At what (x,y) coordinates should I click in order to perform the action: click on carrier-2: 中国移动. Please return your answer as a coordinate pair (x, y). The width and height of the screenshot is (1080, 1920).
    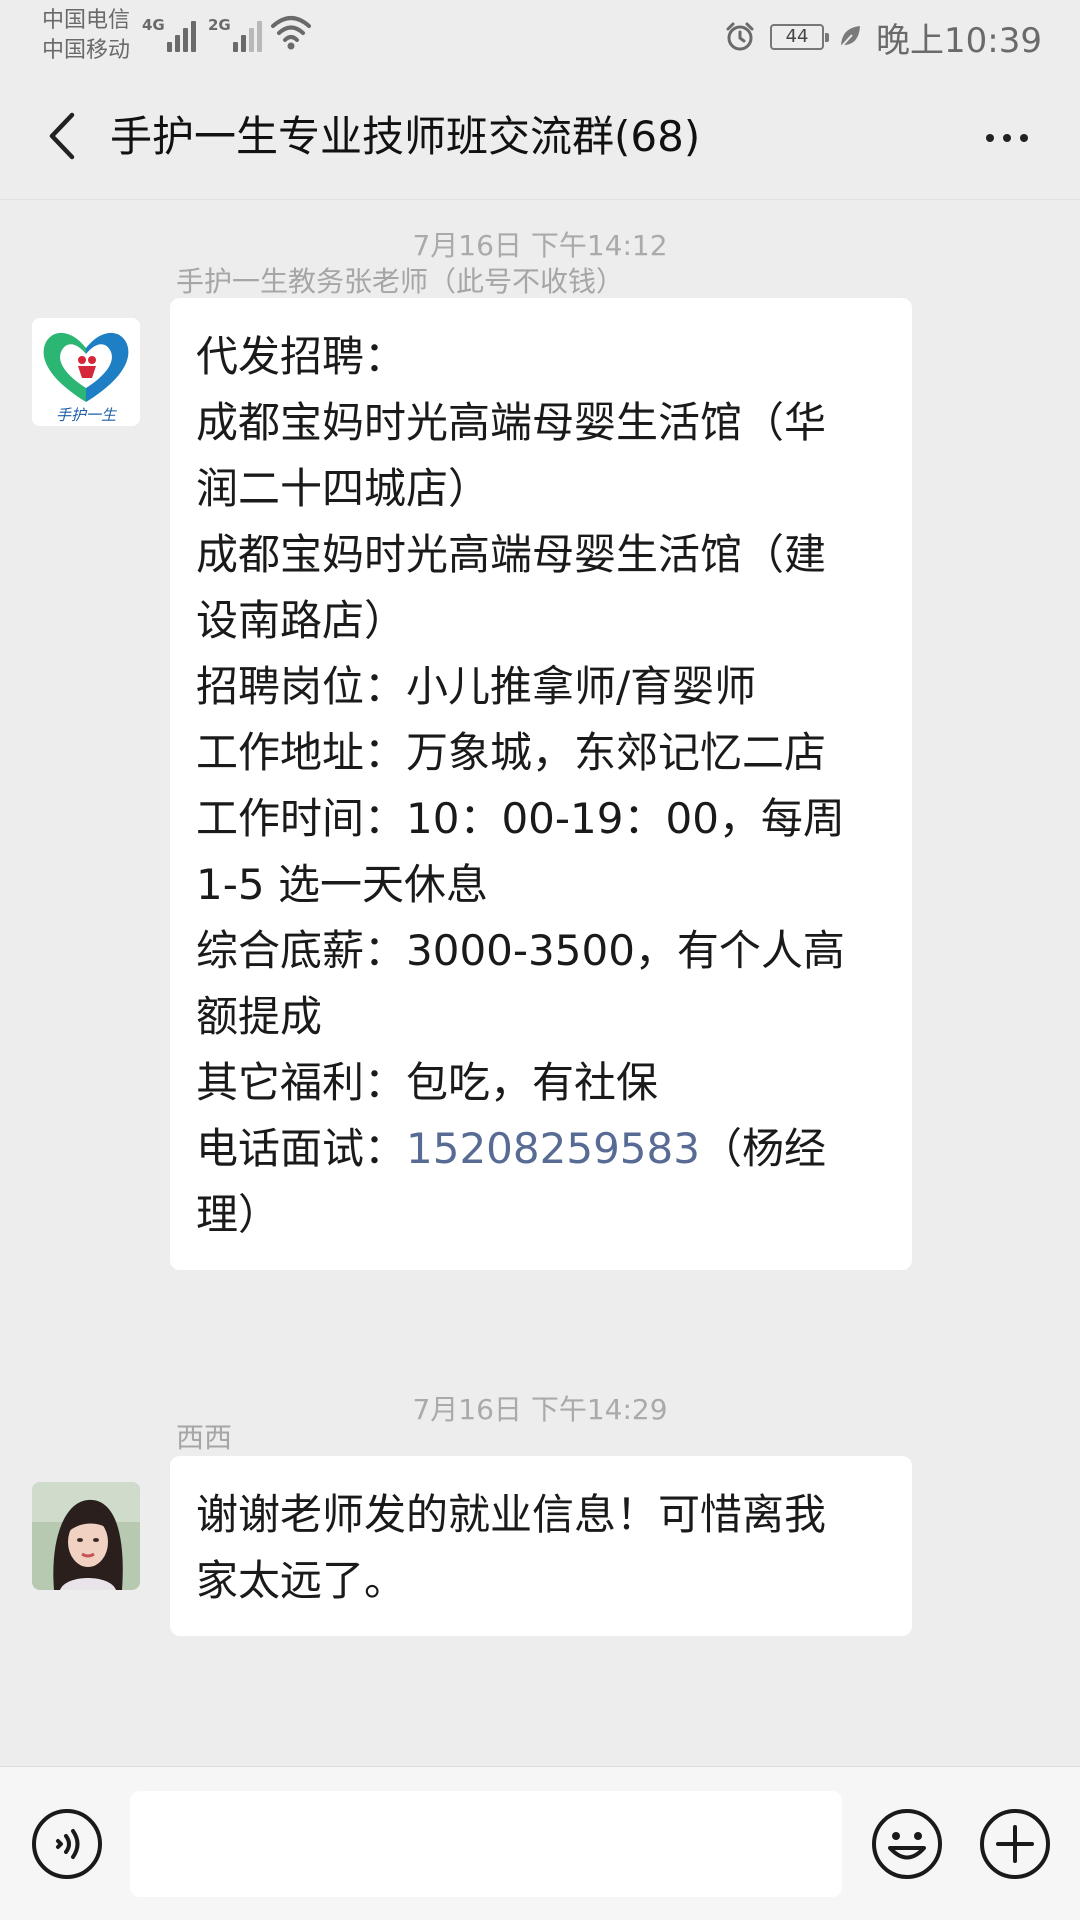
    Looking at the image, I should click on (86, 50).